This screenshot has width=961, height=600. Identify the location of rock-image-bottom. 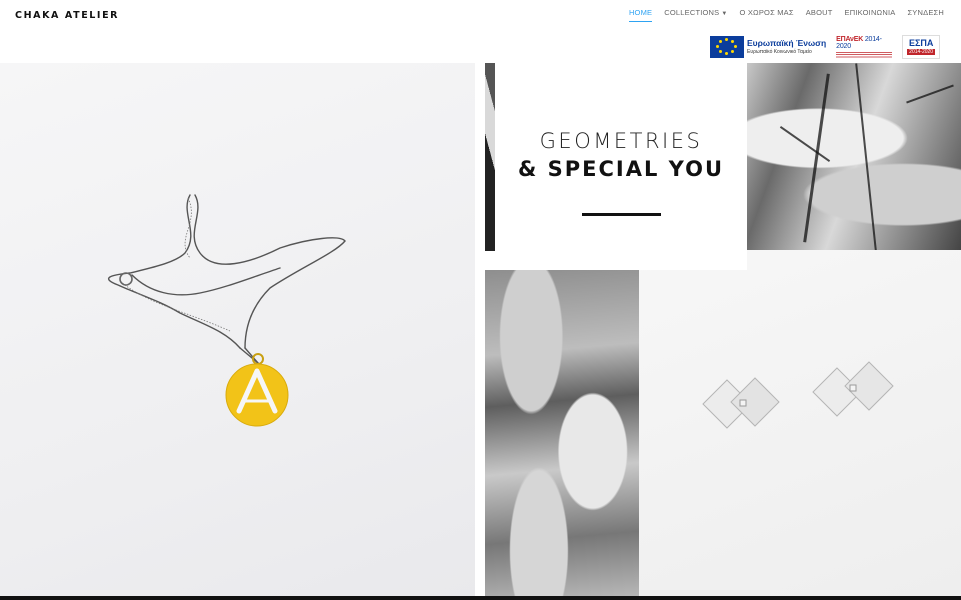
(562, 435).